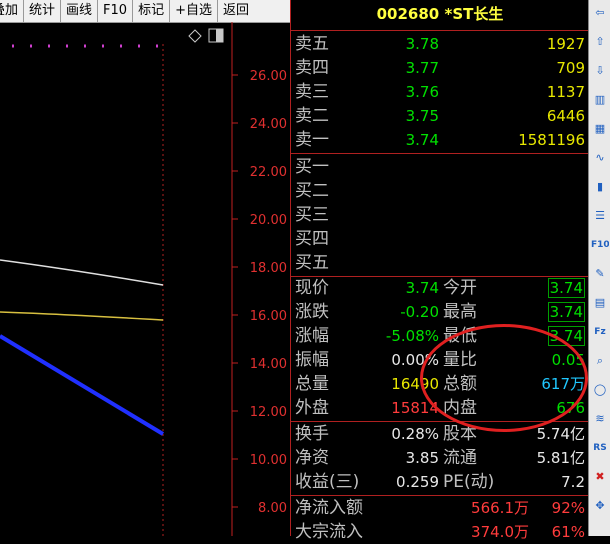 This screenshot has width=610, height=544. Describe the element at coordinates (312, 167) in the screenshot. I see `buy-level-label: 买一` at that location.